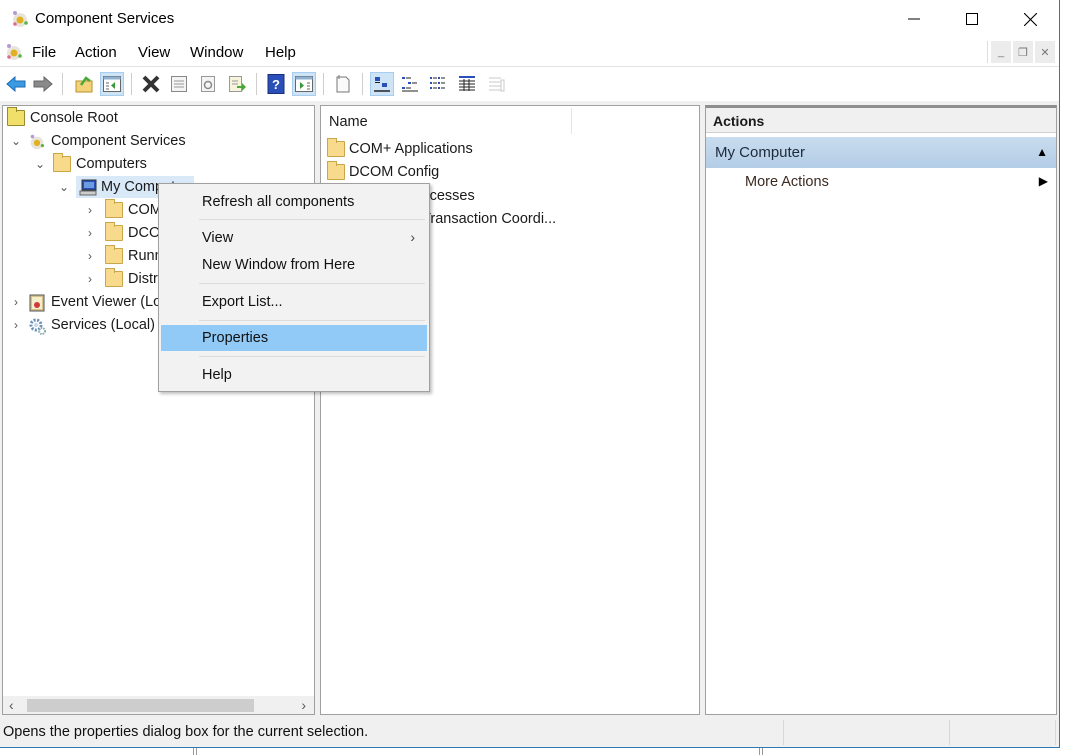 This screenshot has height=755, width=1074. What do you see at coordinates (382, 84) in the screenshot?
I see `large-icons-view-button` at bounding box center [382, 84].